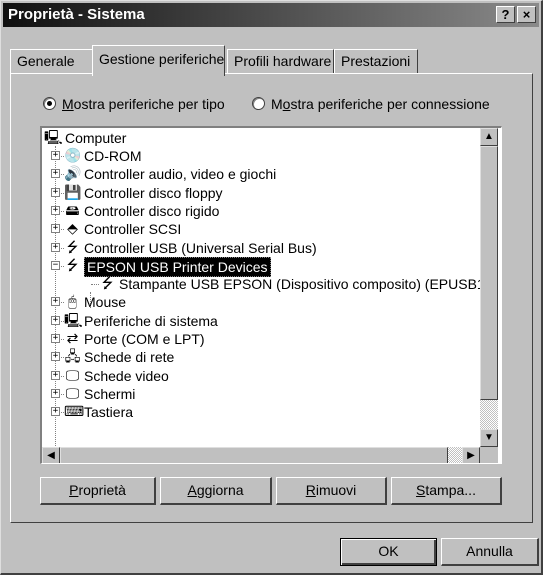  I want to click on tree-item-label: Controller audio, video e giochi, so click(180, 174).